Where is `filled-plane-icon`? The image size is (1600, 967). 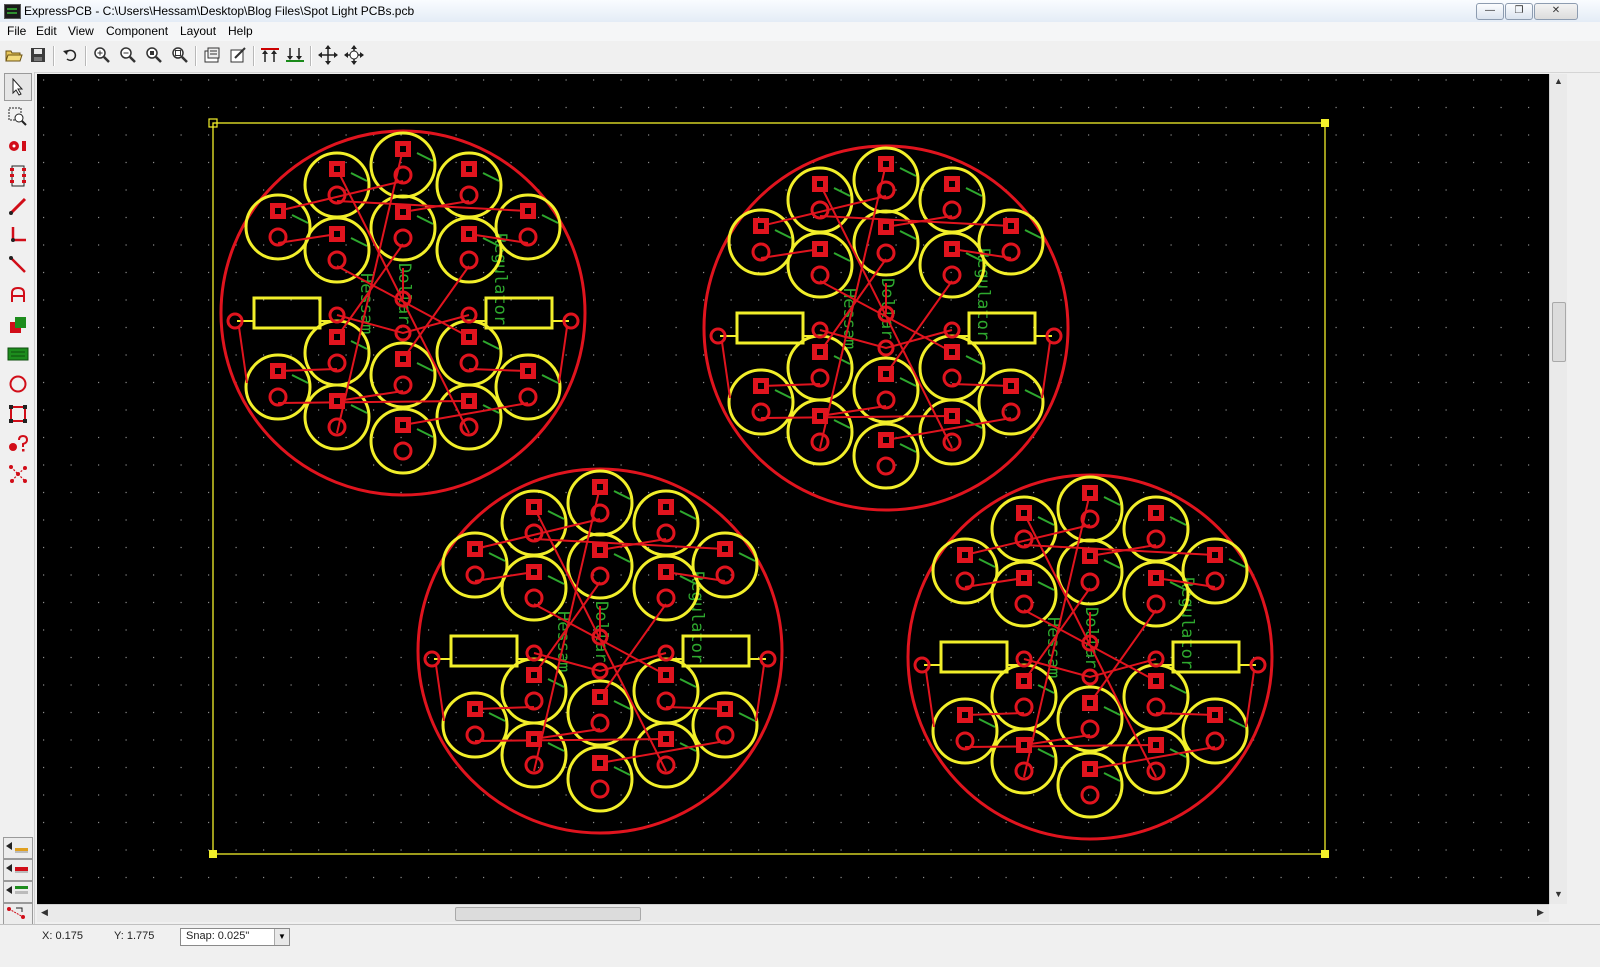 filled-plane-icon is located at coordinates (18, 325).